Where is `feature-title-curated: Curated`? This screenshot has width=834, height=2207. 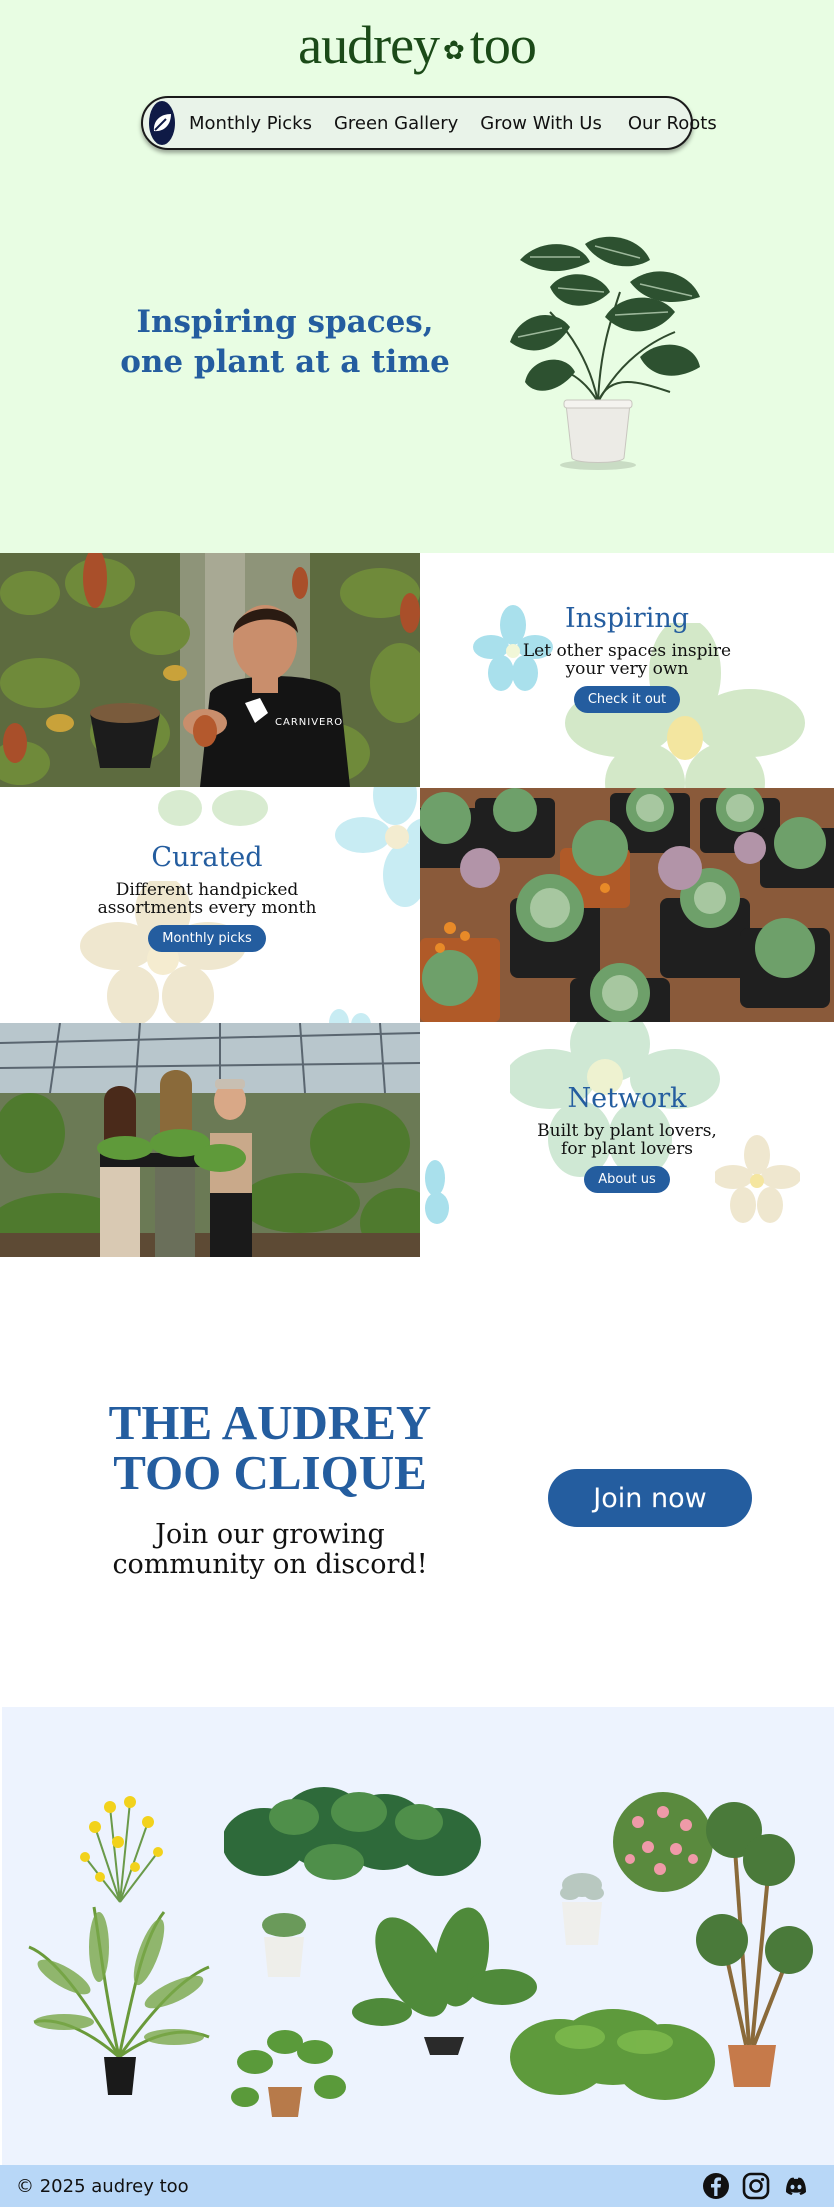
feature-title-curated: Curated is located at coordinates (207, 857).